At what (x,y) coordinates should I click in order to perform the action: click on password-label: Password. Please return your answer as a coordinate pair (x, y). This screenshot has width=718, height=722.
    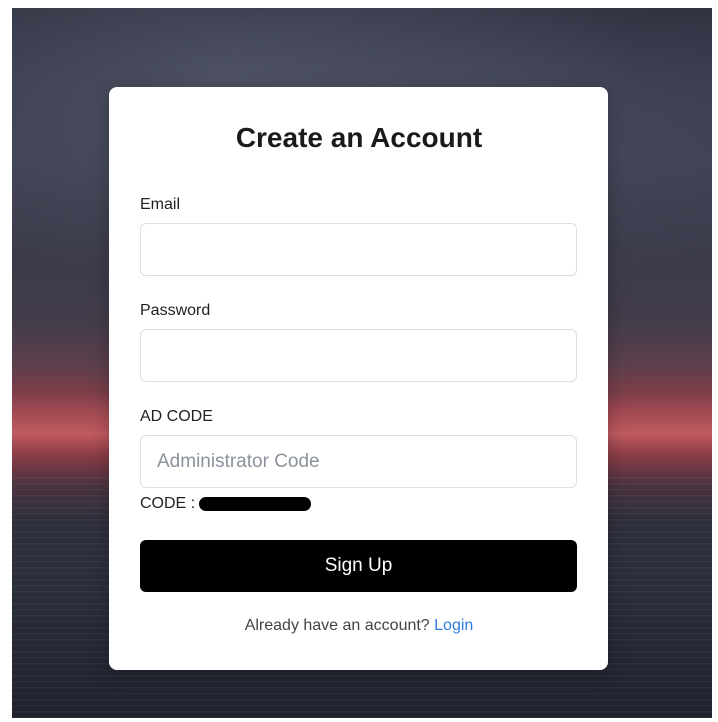
    Looking at the image, I should click on (175, 310).